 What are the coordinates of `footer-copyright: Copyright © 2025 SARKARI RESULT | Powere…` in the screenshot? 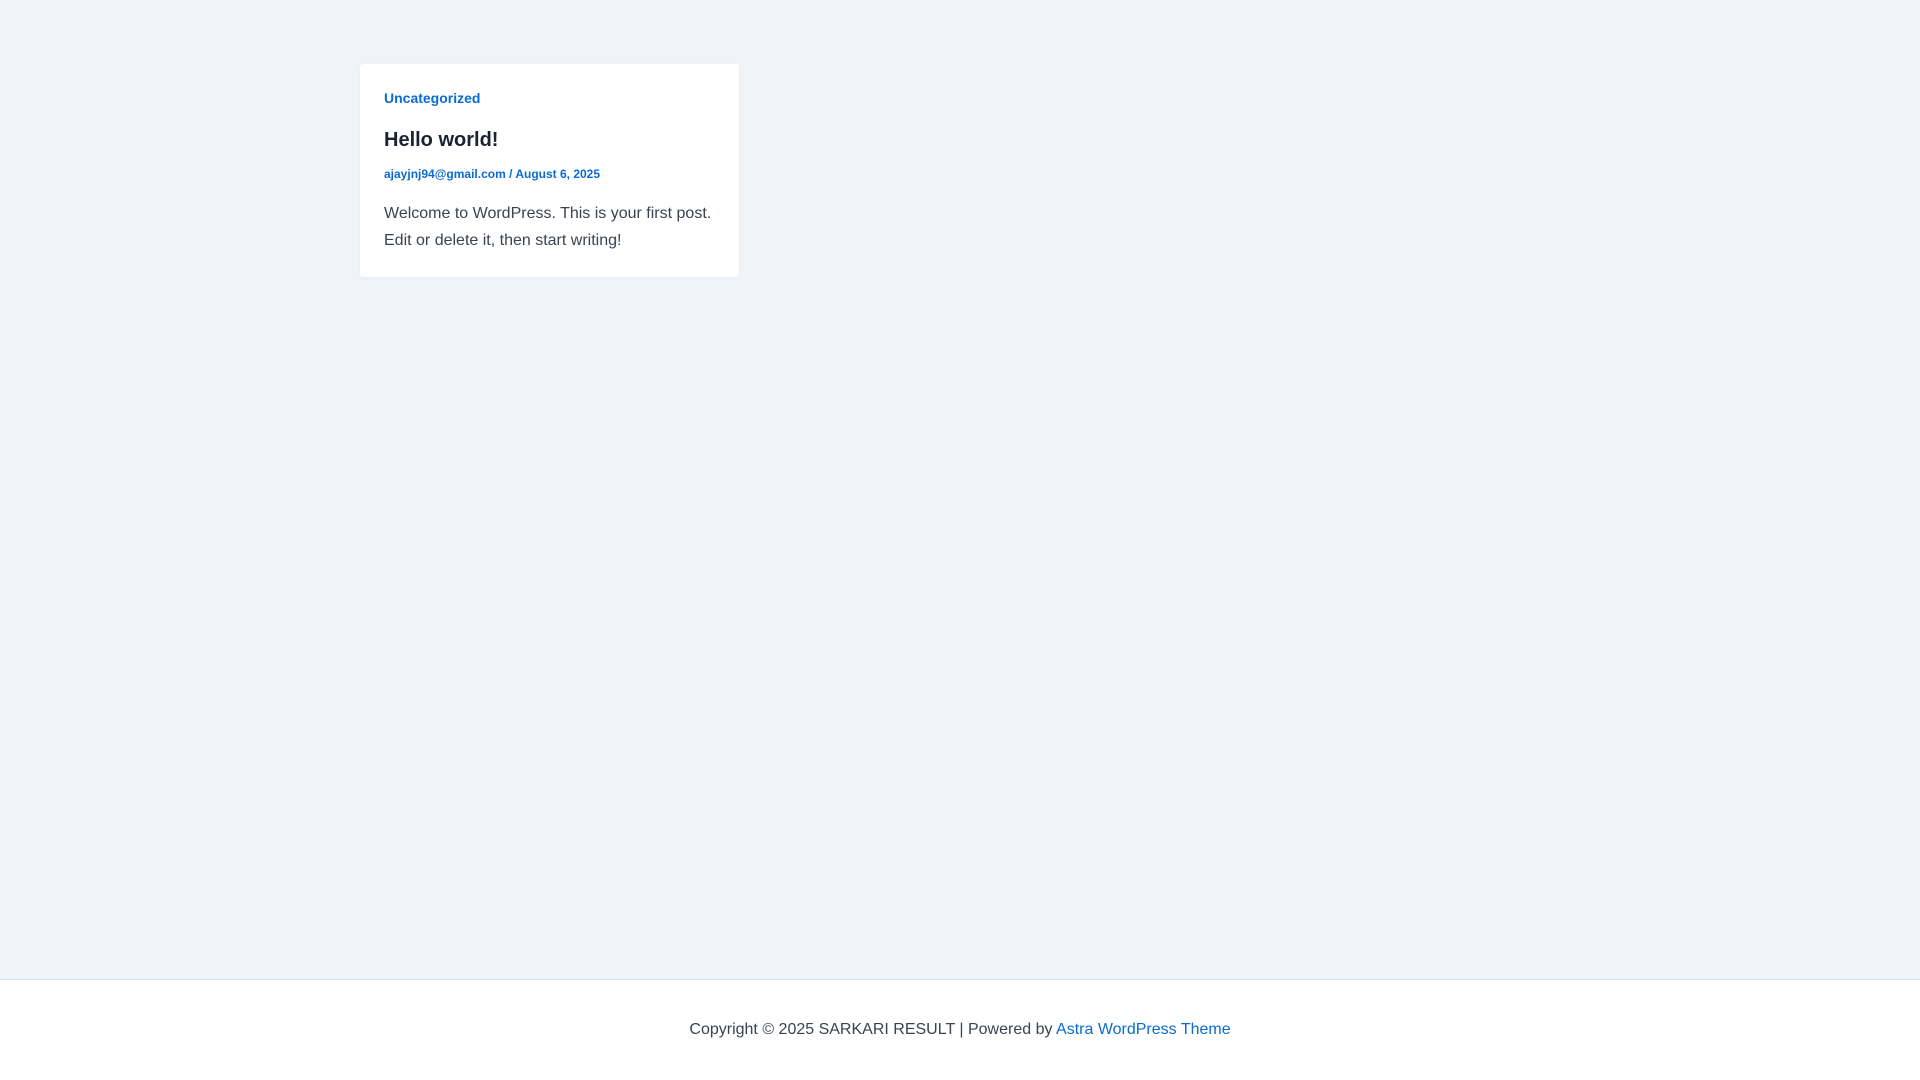 It's located at (960, 1030).